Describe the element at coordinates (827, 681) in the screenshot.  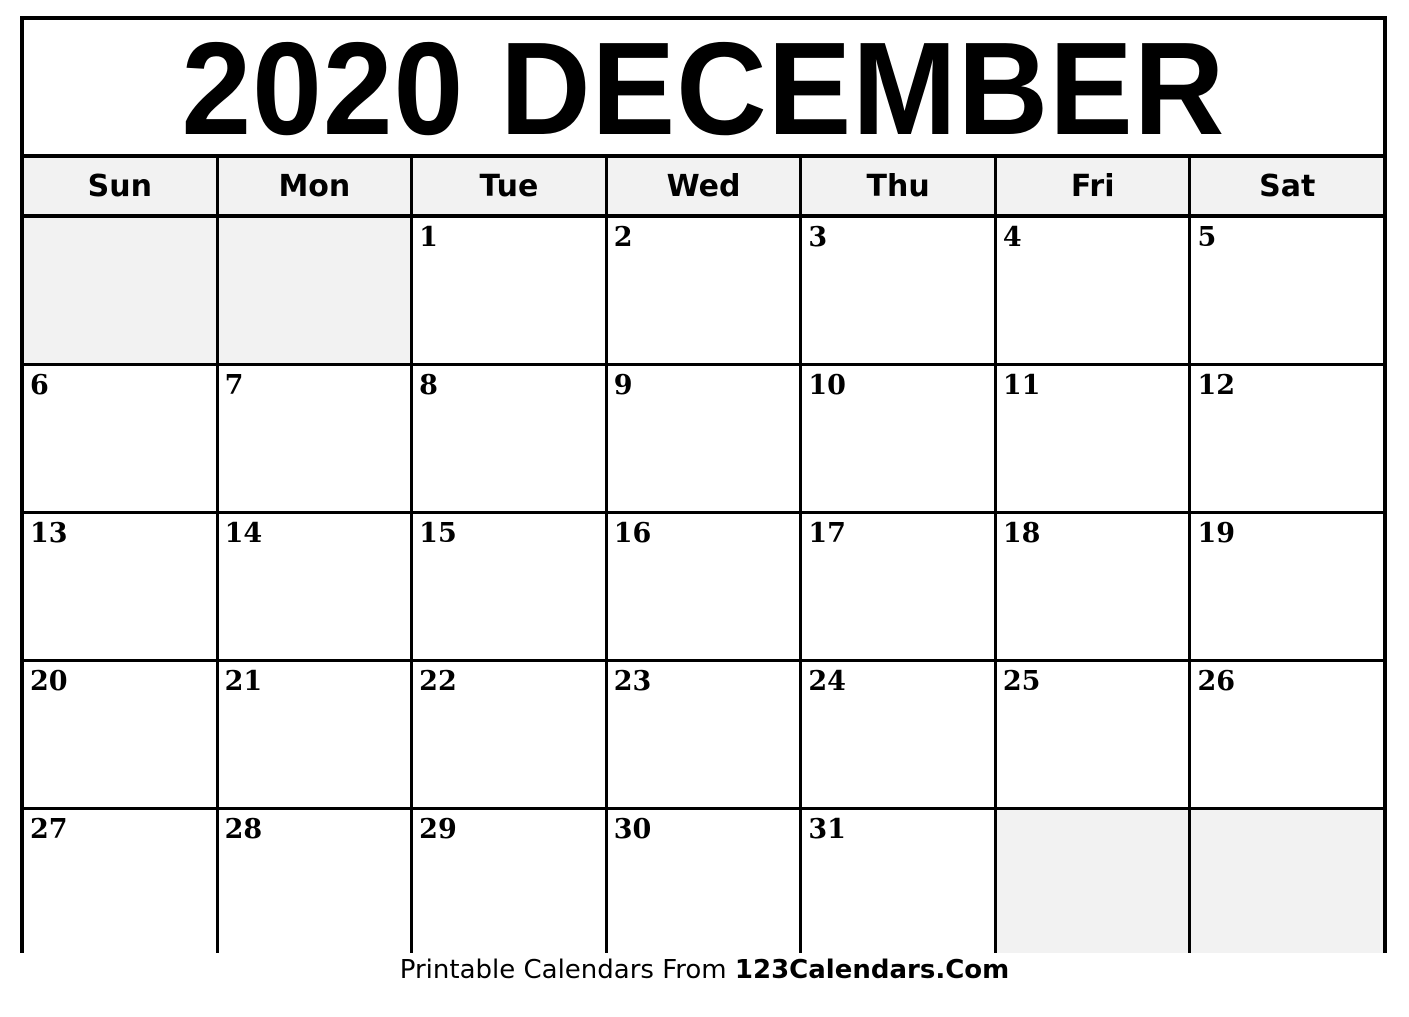
I see `day-number: 24` at that location.